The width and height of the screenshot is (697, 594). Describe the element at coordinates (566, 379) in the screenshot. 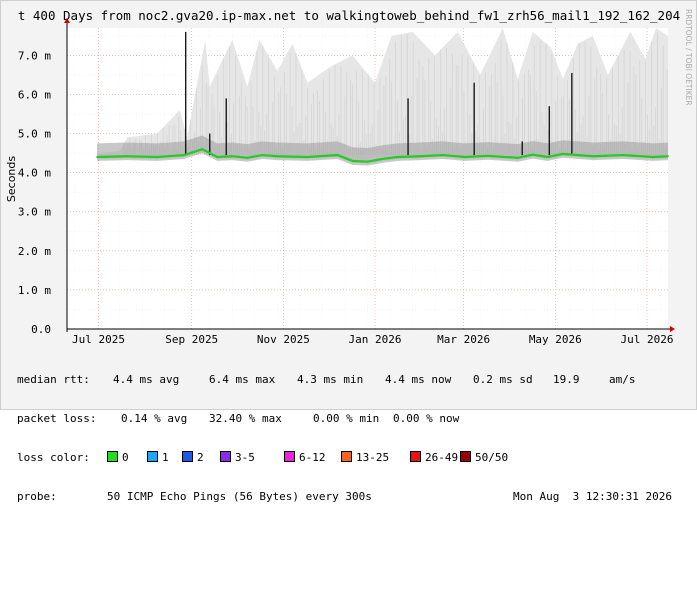

I see `median-am: 19.9` at that location.